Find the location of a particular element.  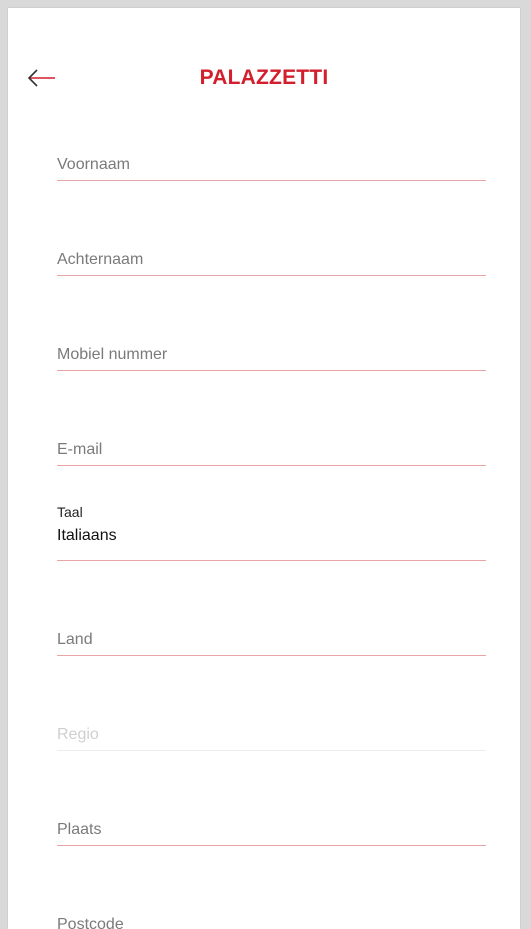

language-select: Taal Italiaans is located at coordinates (271, 529).